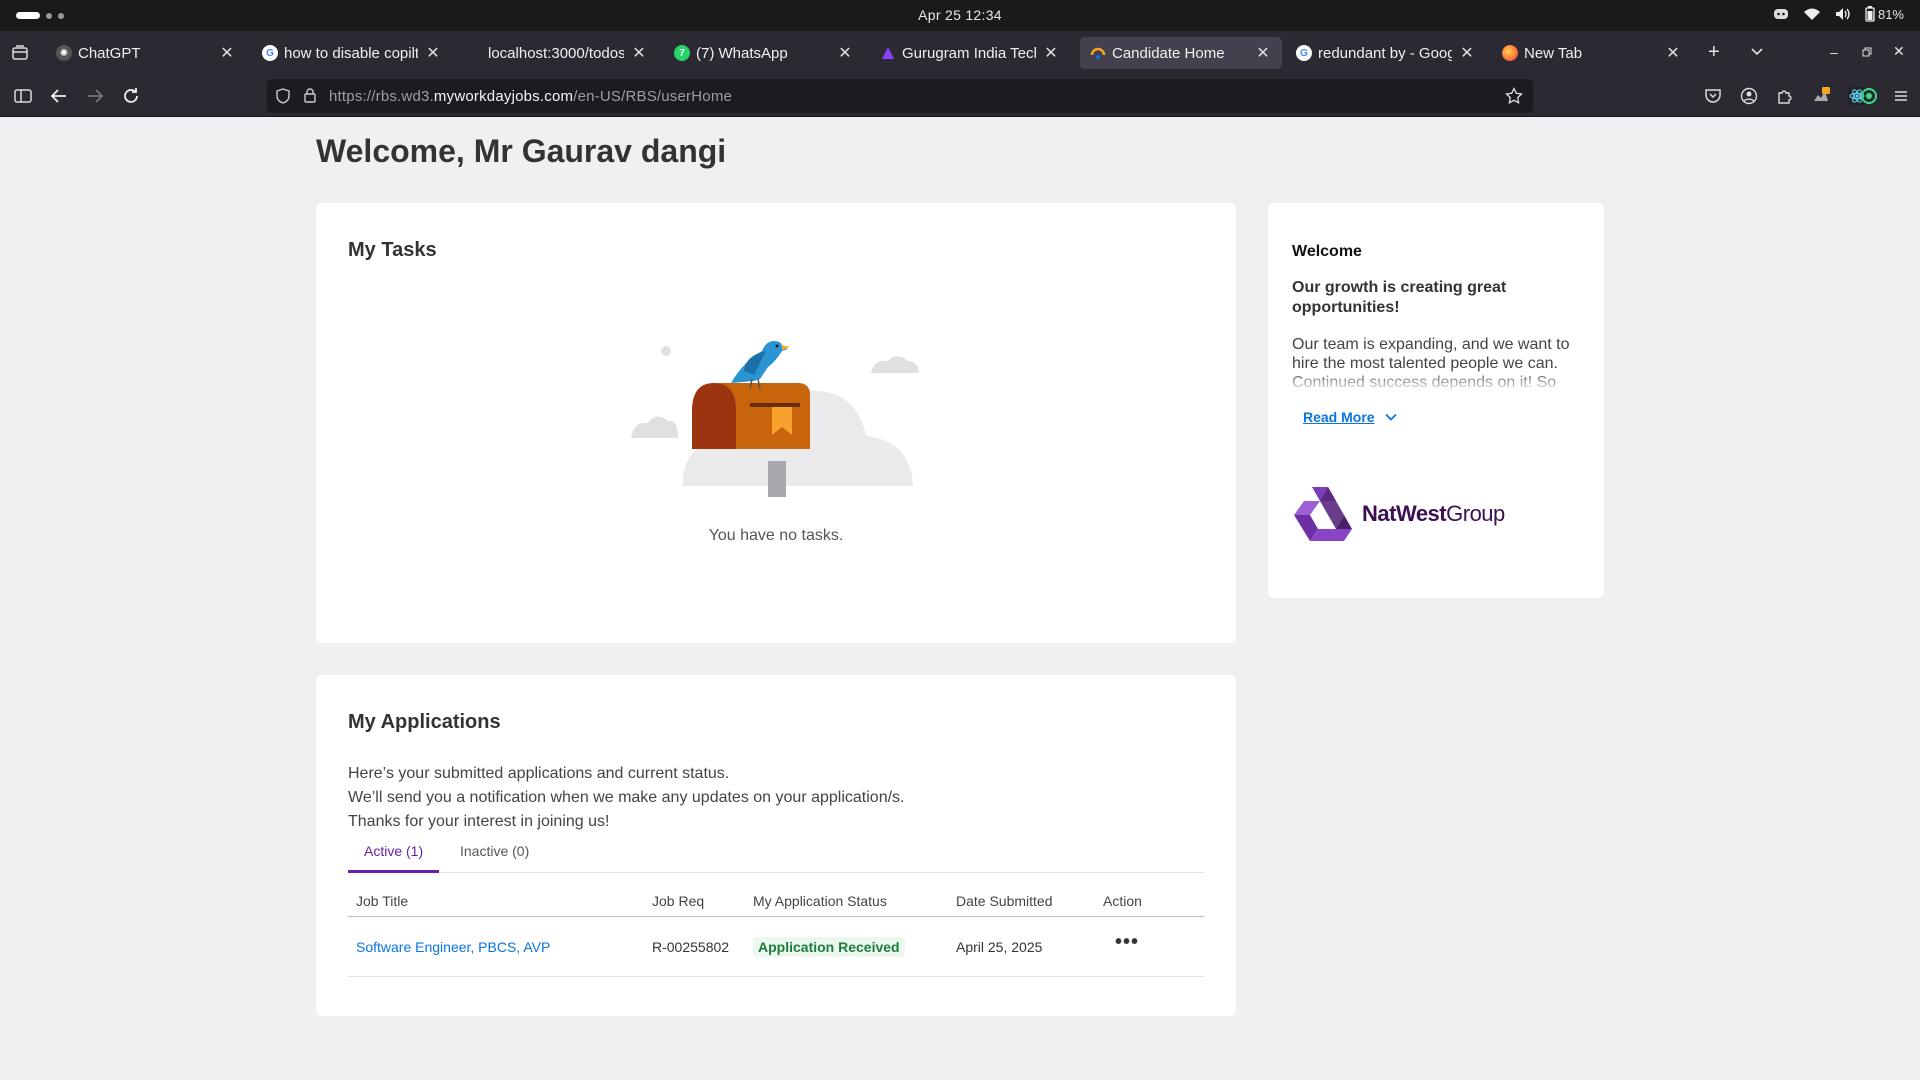  What do you see at coordinates (1869, 96) in the screenshot?
I see `green-circle-extension-icon` at bounding box center [1869, 96].